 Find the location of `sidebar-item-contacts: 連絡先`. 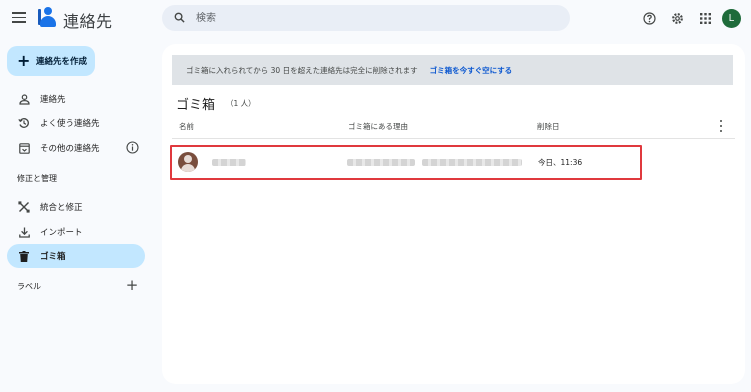

sidebar-item-contacts: 連絡先 is located at coordinates (76, 99).